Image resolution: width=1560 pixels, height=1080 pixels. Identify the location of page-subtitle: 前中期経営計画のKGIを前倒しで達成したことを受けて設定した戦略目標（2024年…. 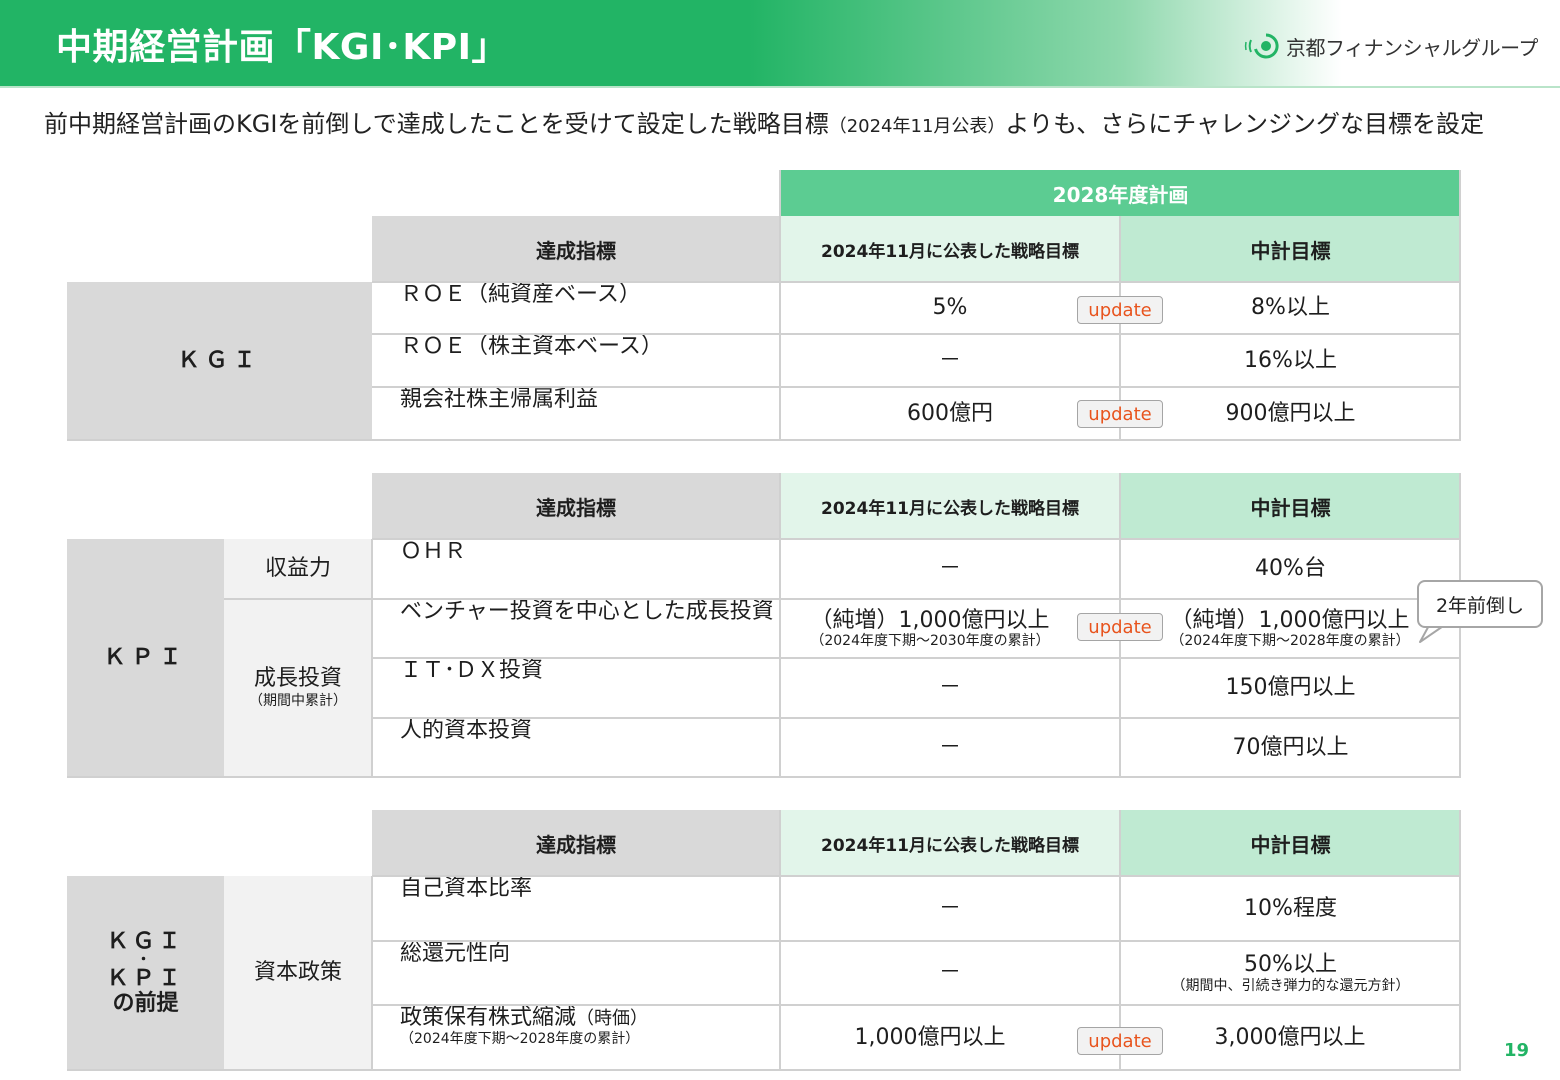
(764, 121).